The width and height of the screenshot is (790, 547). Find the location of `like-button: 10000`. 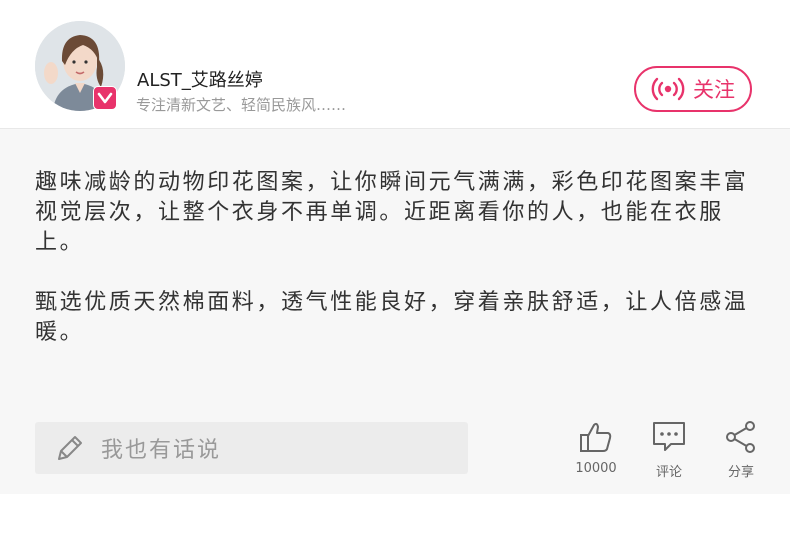

like-button: 10000 is located at coordinates (596, 447).